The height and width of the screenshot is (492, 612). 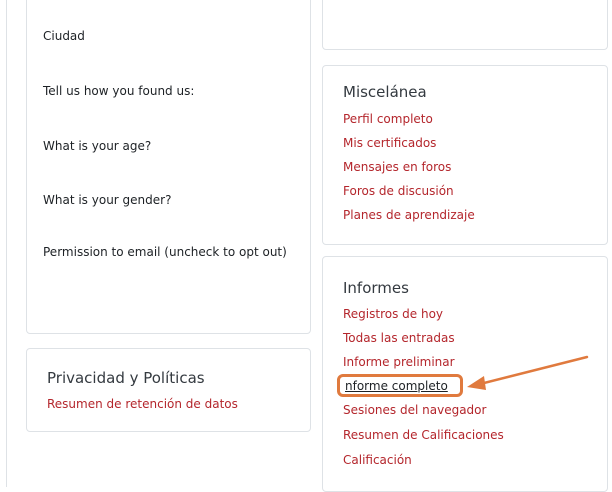 I want to click on link-grades-overview: Resumen de Calificaciones, so click(x=423, y=435).